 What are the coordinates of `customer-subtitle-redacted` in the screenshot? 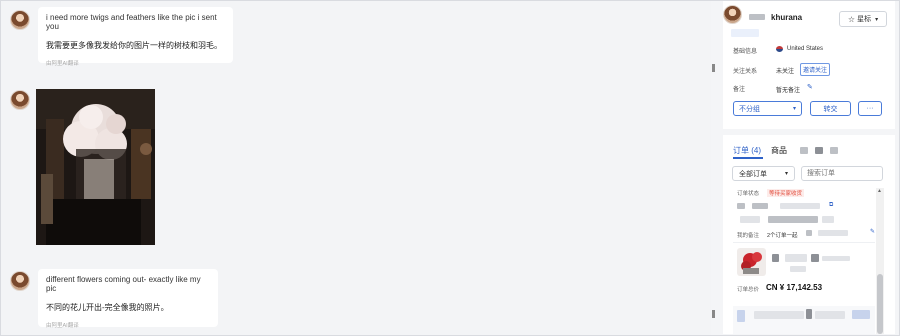 It's located at (745, 33).